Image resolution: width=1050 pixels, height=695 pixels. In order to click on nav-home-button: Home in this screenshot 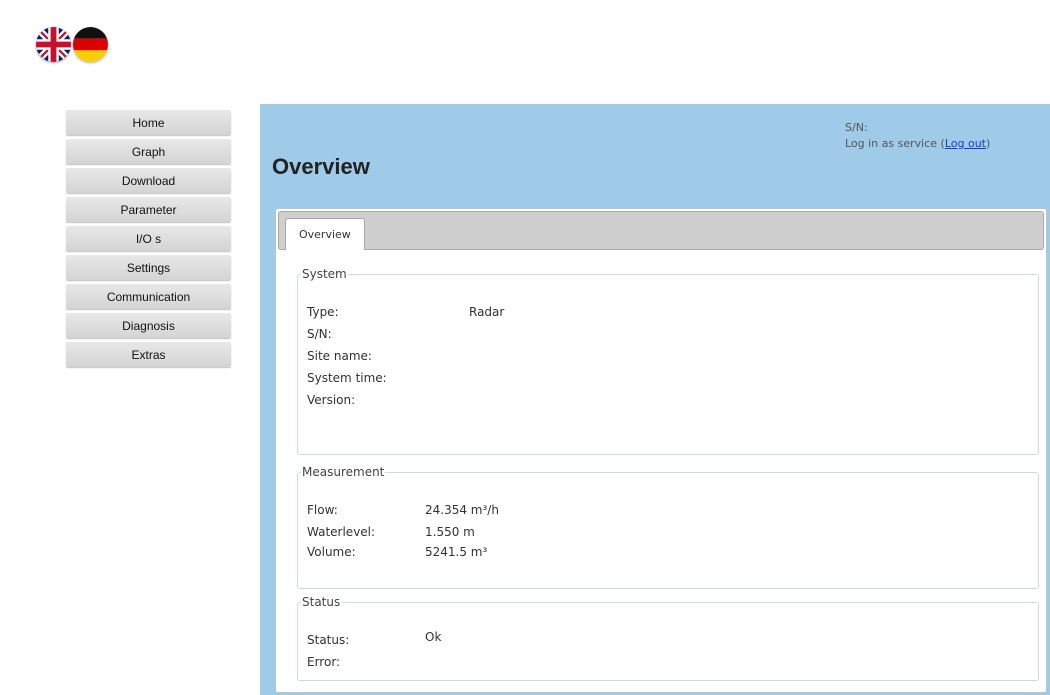, I will do `click(148, 122)`.